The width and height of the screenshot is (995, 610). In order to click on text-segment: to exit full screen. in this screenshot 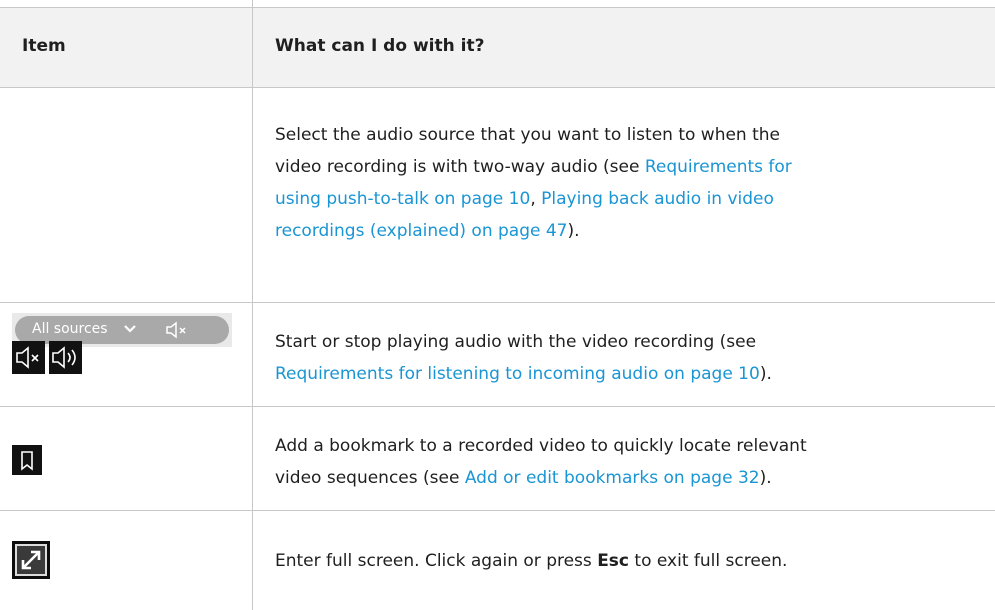, I will do `click(708, 561)`.